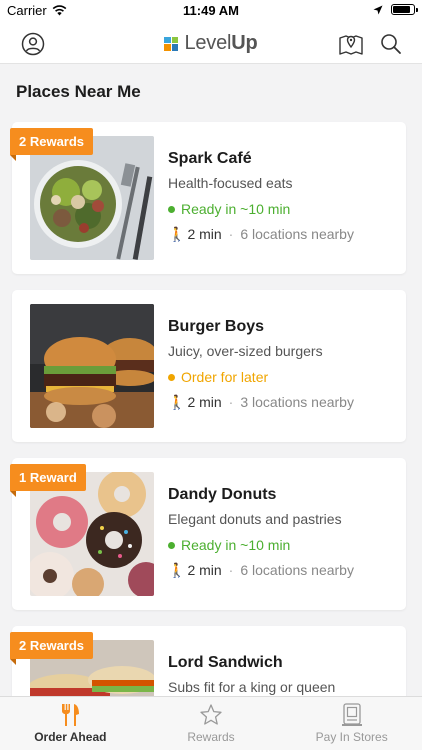 This screenshot has height=750, width=422. Describe the element at coordinates (378, 9) in the screenshot. I see `location-arrow-icon` at that location.